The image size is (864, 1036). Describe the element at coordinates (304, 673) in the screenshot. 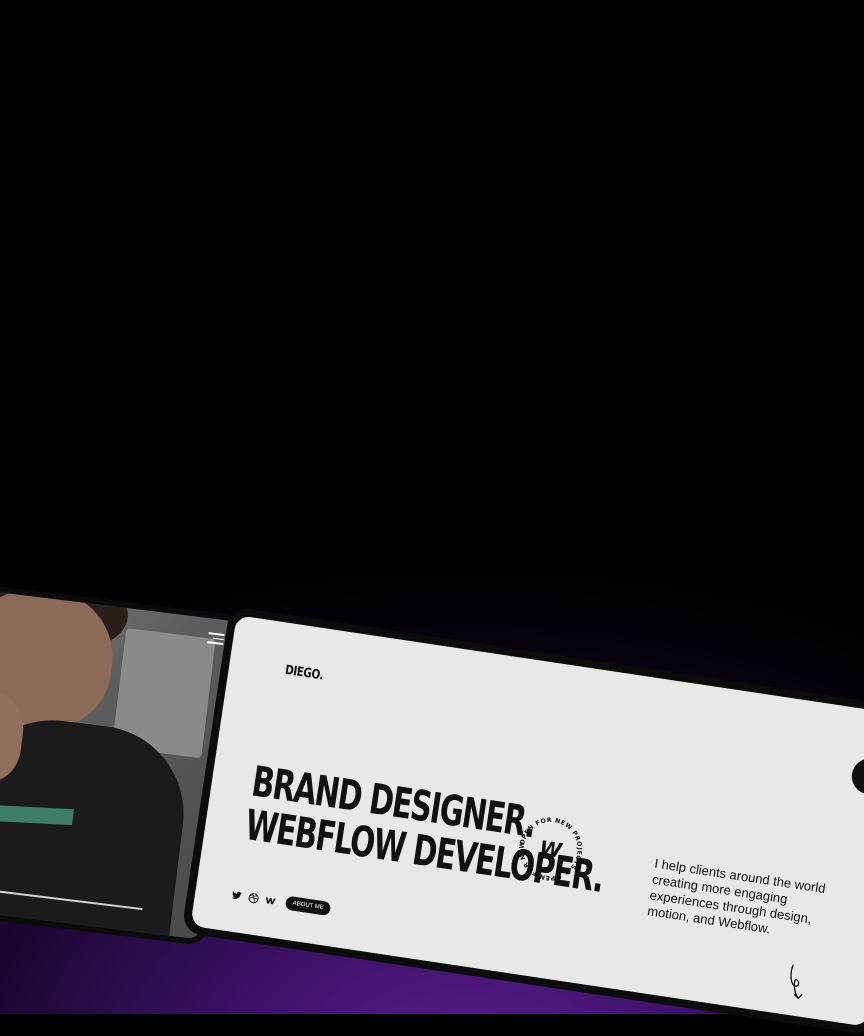

I see `site-logo: DIEGO.` at that location.